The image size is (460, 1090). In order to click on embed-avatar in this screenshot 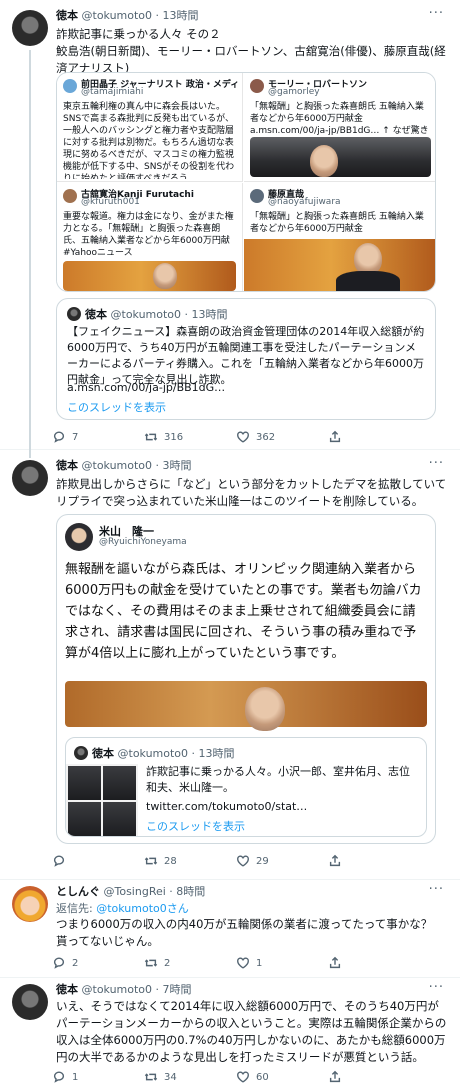, I will do `click(79, 537)`.